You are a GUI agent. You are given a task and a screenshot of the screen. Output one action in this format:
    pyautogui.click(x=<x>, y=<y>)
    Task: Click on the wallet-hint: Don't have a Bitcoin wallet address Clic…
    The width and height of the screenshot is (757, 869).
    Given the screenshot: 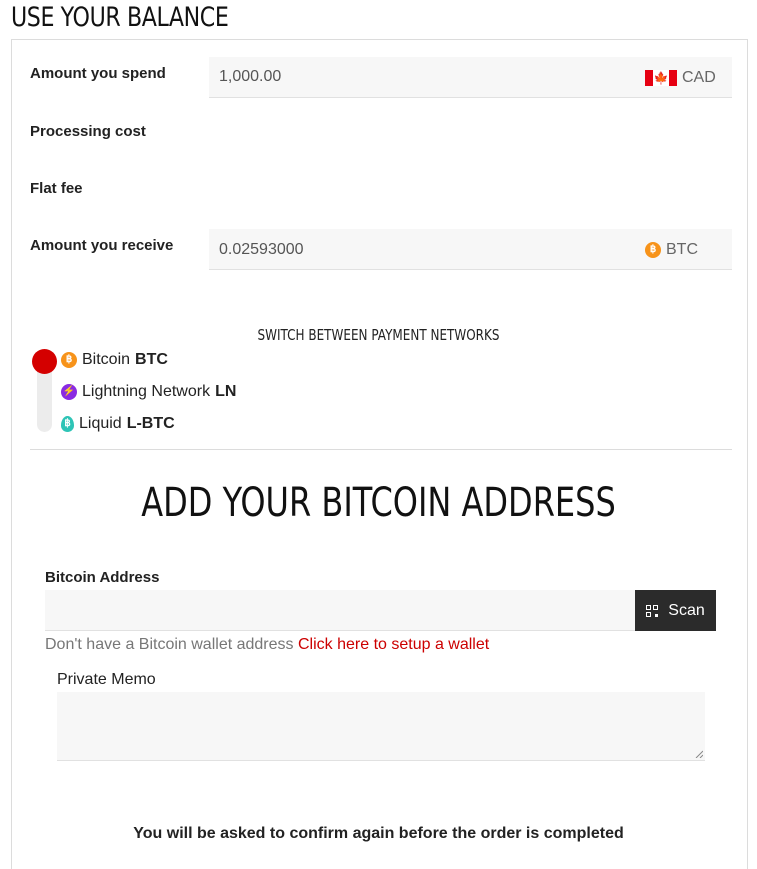 What is the action you would take?
    pyautogui.click(x=267, y=645)
    